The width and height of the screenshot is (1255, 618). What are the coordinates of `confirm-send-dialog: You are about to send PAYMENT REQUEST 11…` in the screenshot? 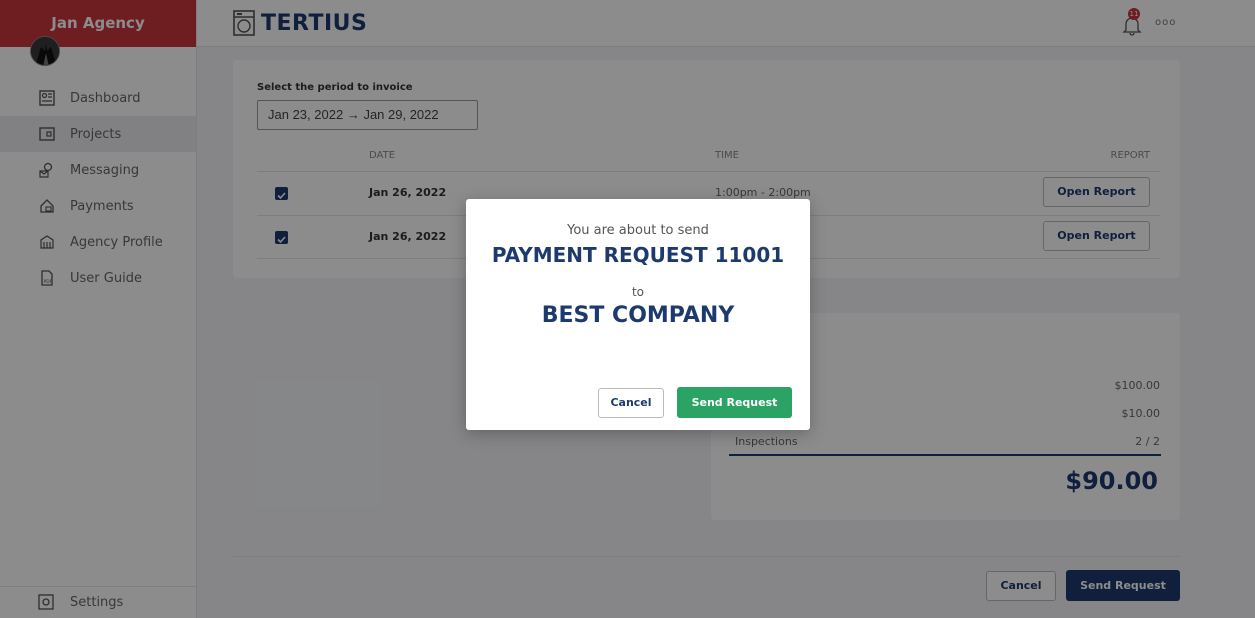 It's located at (638, 314).